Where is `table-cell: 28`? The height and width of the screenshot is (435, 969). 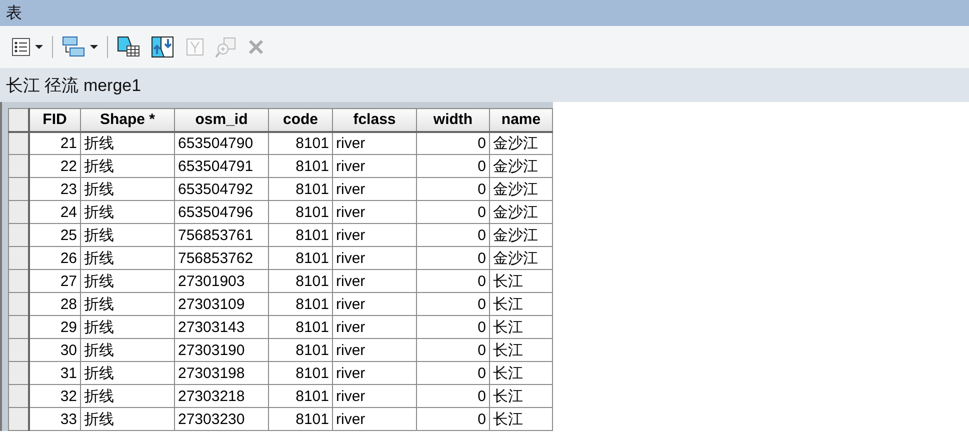
table-cell: 28 is located at coordinates (54, 304).